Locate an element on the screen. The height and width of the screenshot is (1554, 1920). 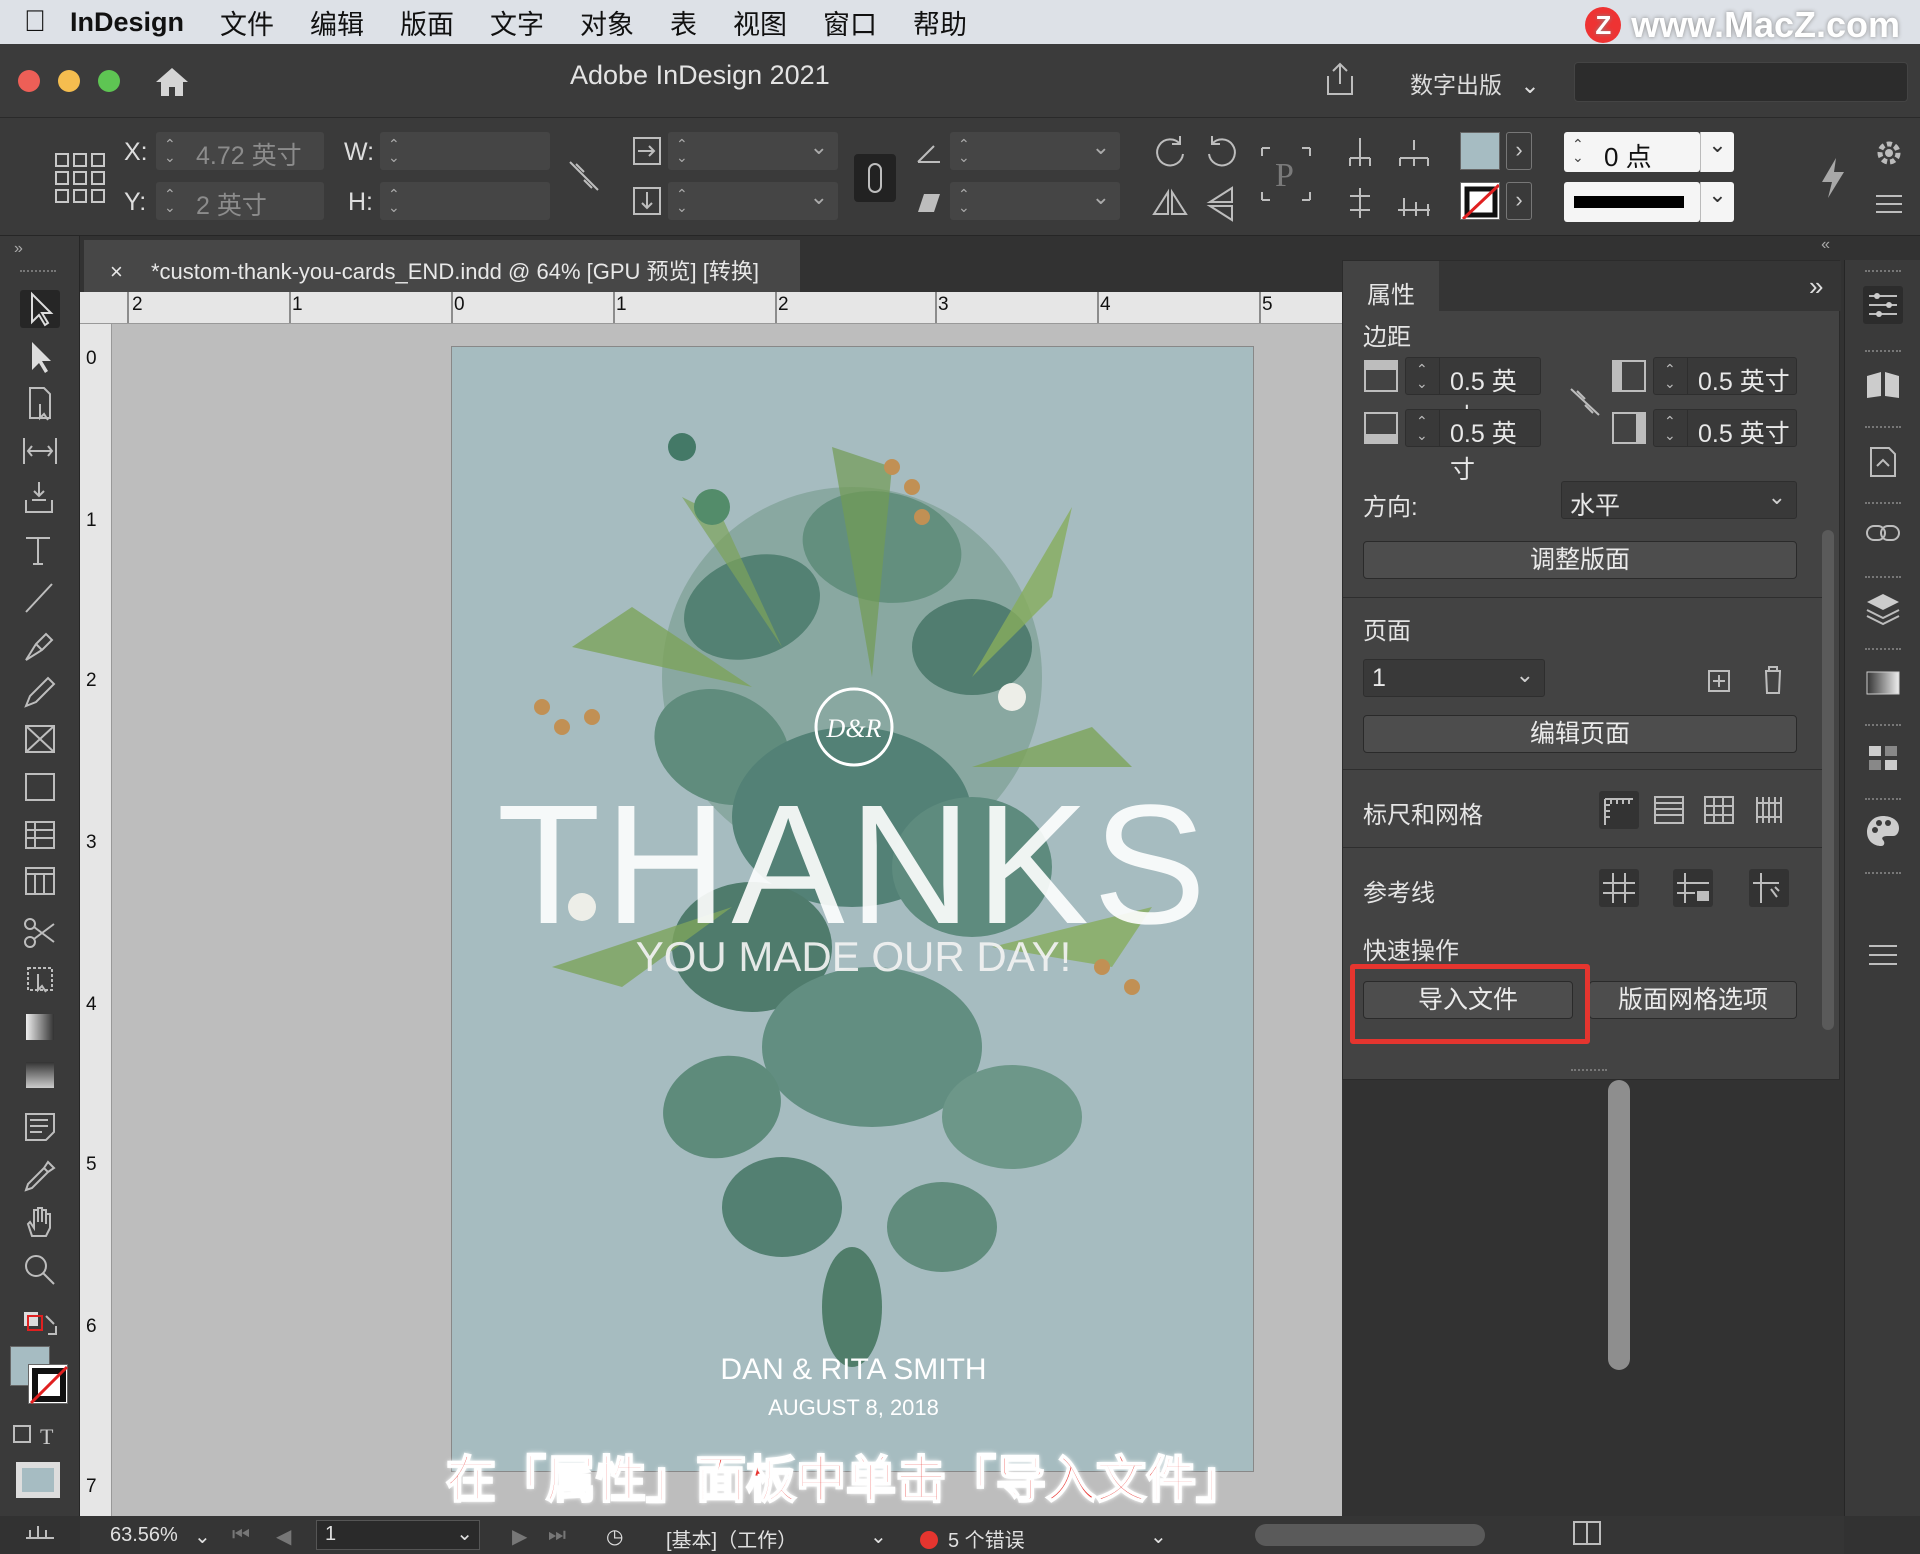
collapse-icon: « is located at coordinates (1825, 245).